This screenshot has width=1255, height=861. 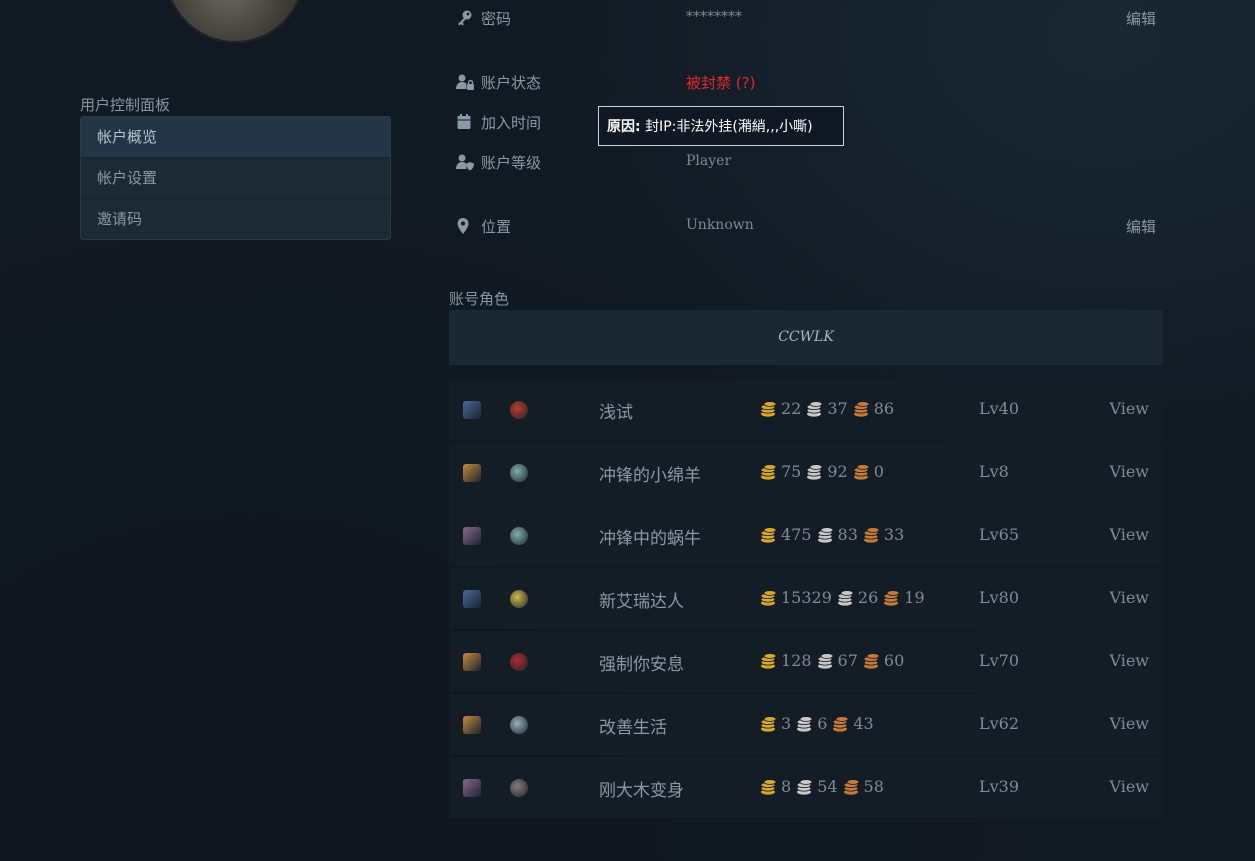 I want to click on silver-amount: 26, so click(x=868, y=597).